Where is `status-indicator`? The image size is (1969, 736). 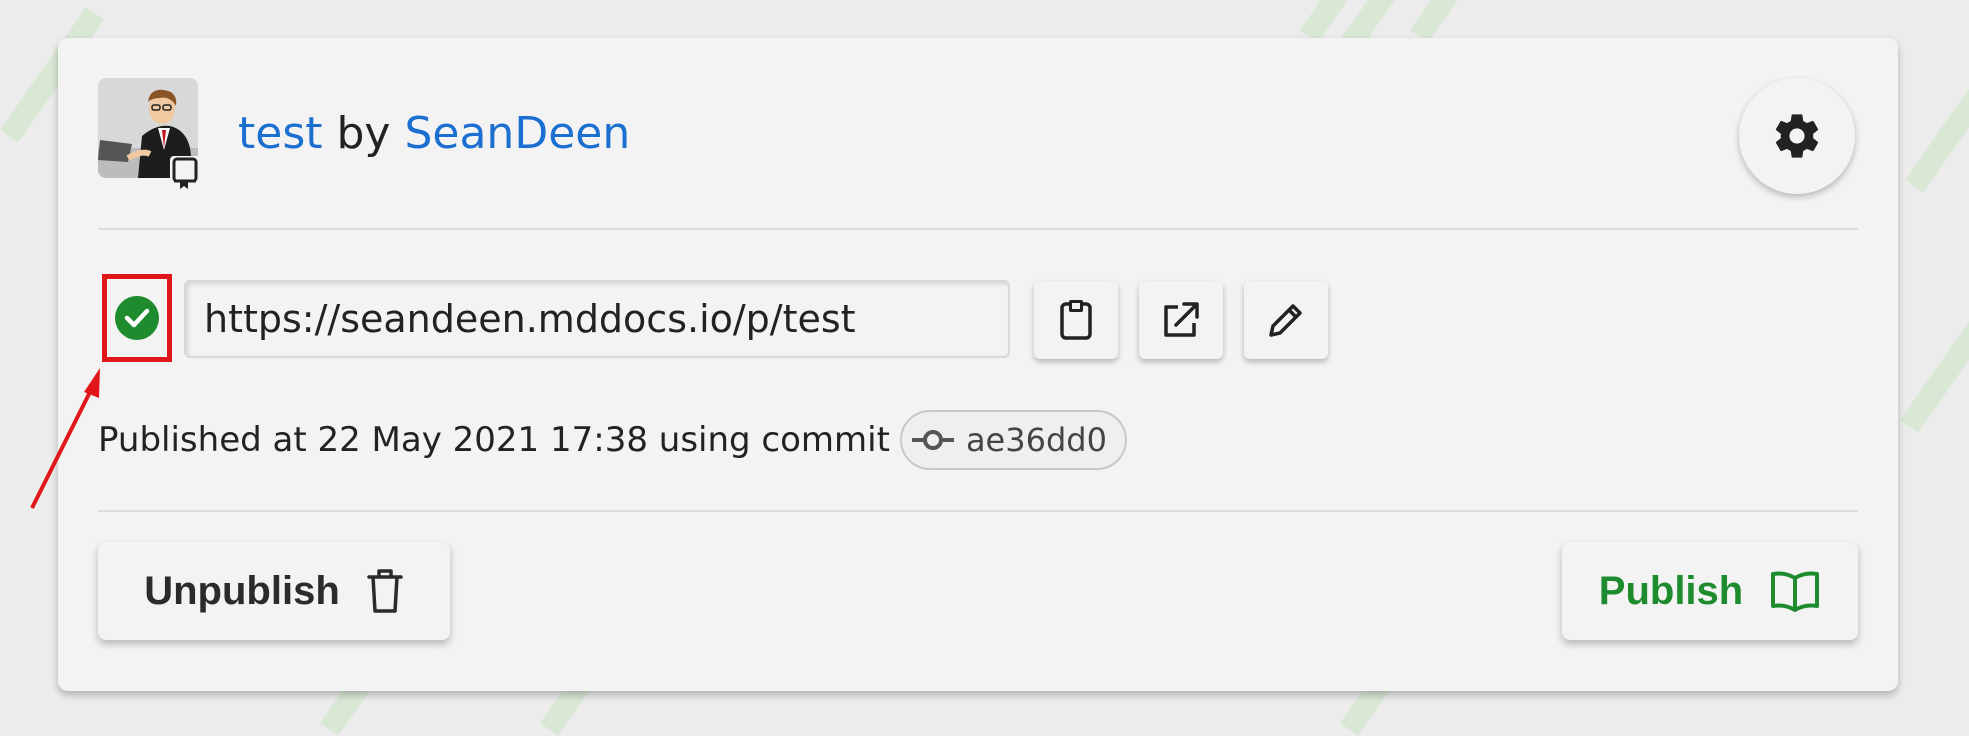 status-indicator is located at coordinates (137, 318).